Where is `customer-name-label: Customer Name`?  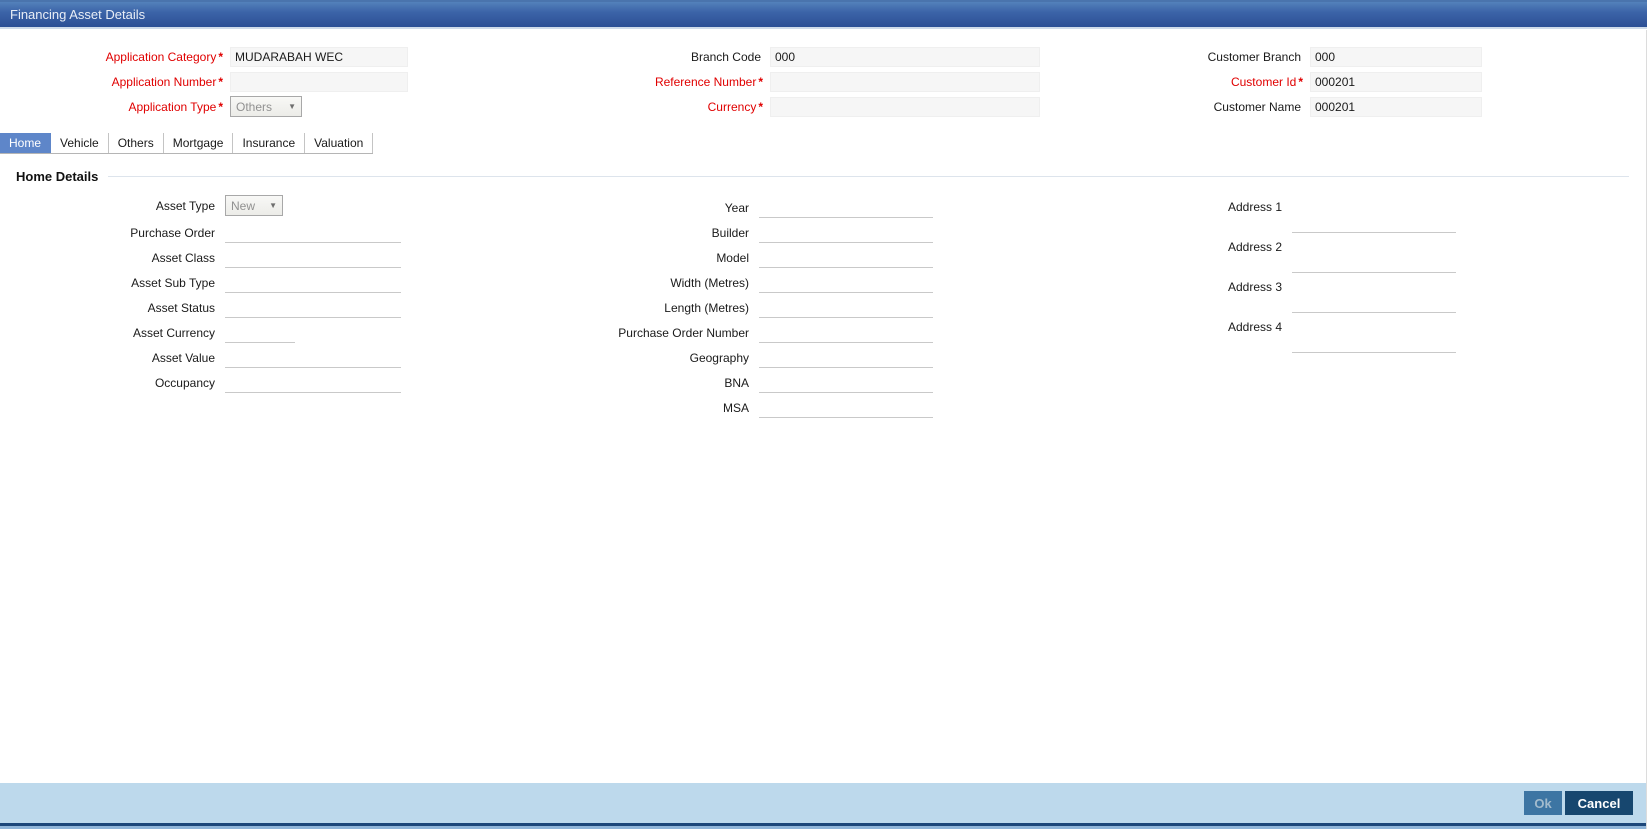 customer-name-label: Customer Name is located at coordinates (1257, 106).